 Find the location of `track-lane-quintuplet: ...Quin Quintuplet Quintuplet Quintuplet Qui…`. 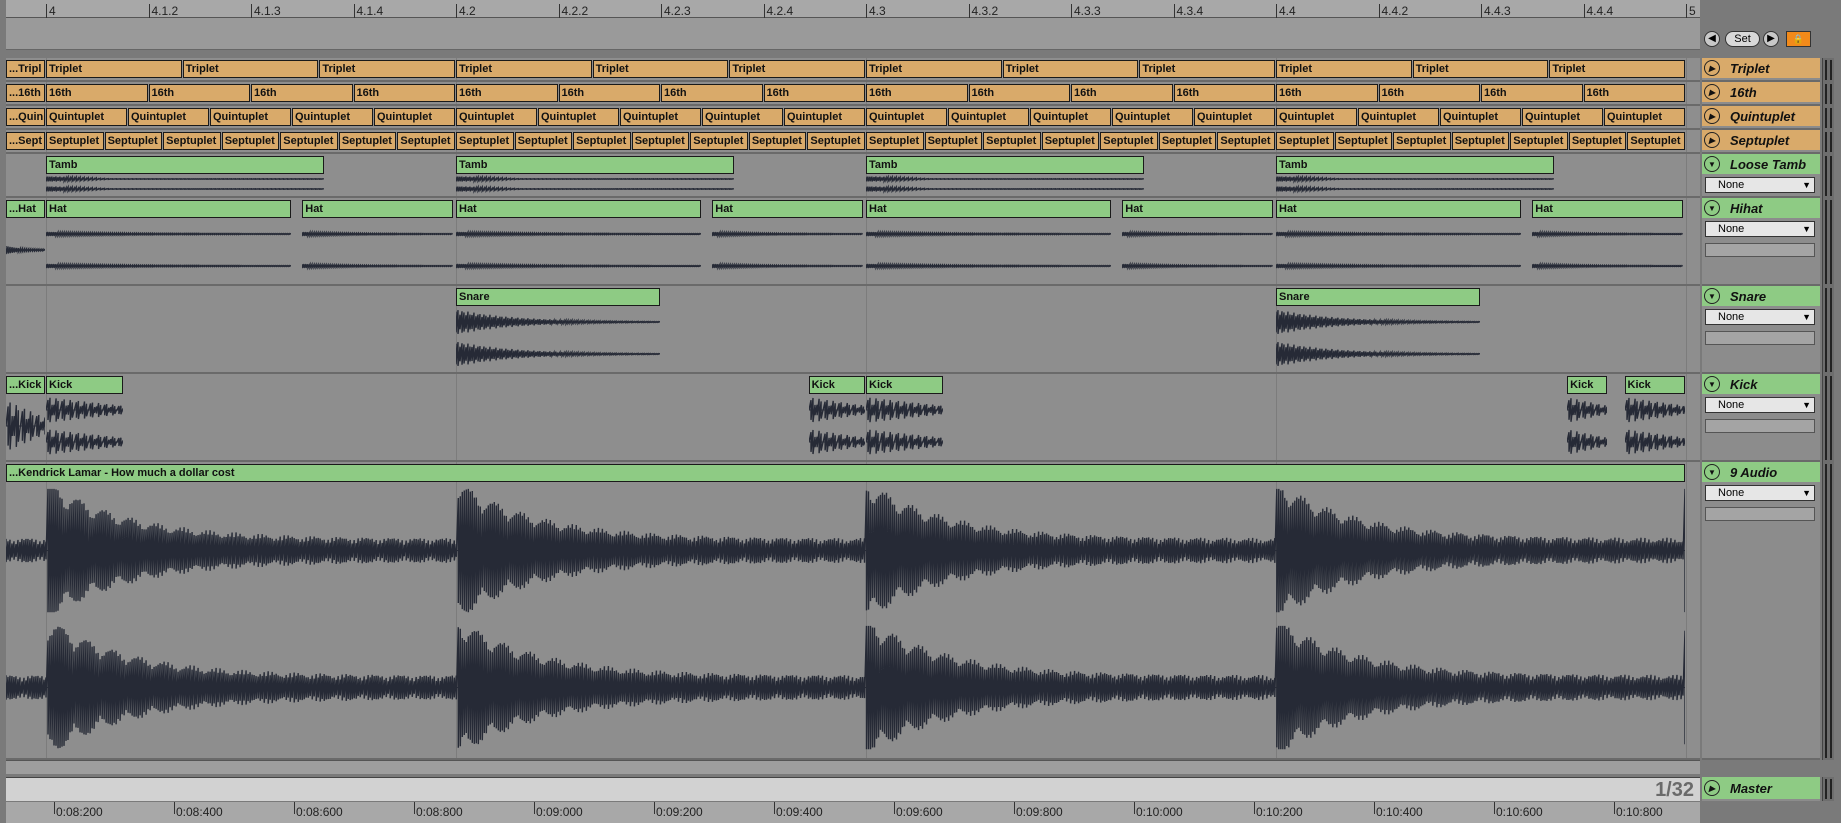

track-lane-quintuplet: ...Quin Quintuplet Quintuplet Quintuplet Qui… is located at coordinates (853, 118).